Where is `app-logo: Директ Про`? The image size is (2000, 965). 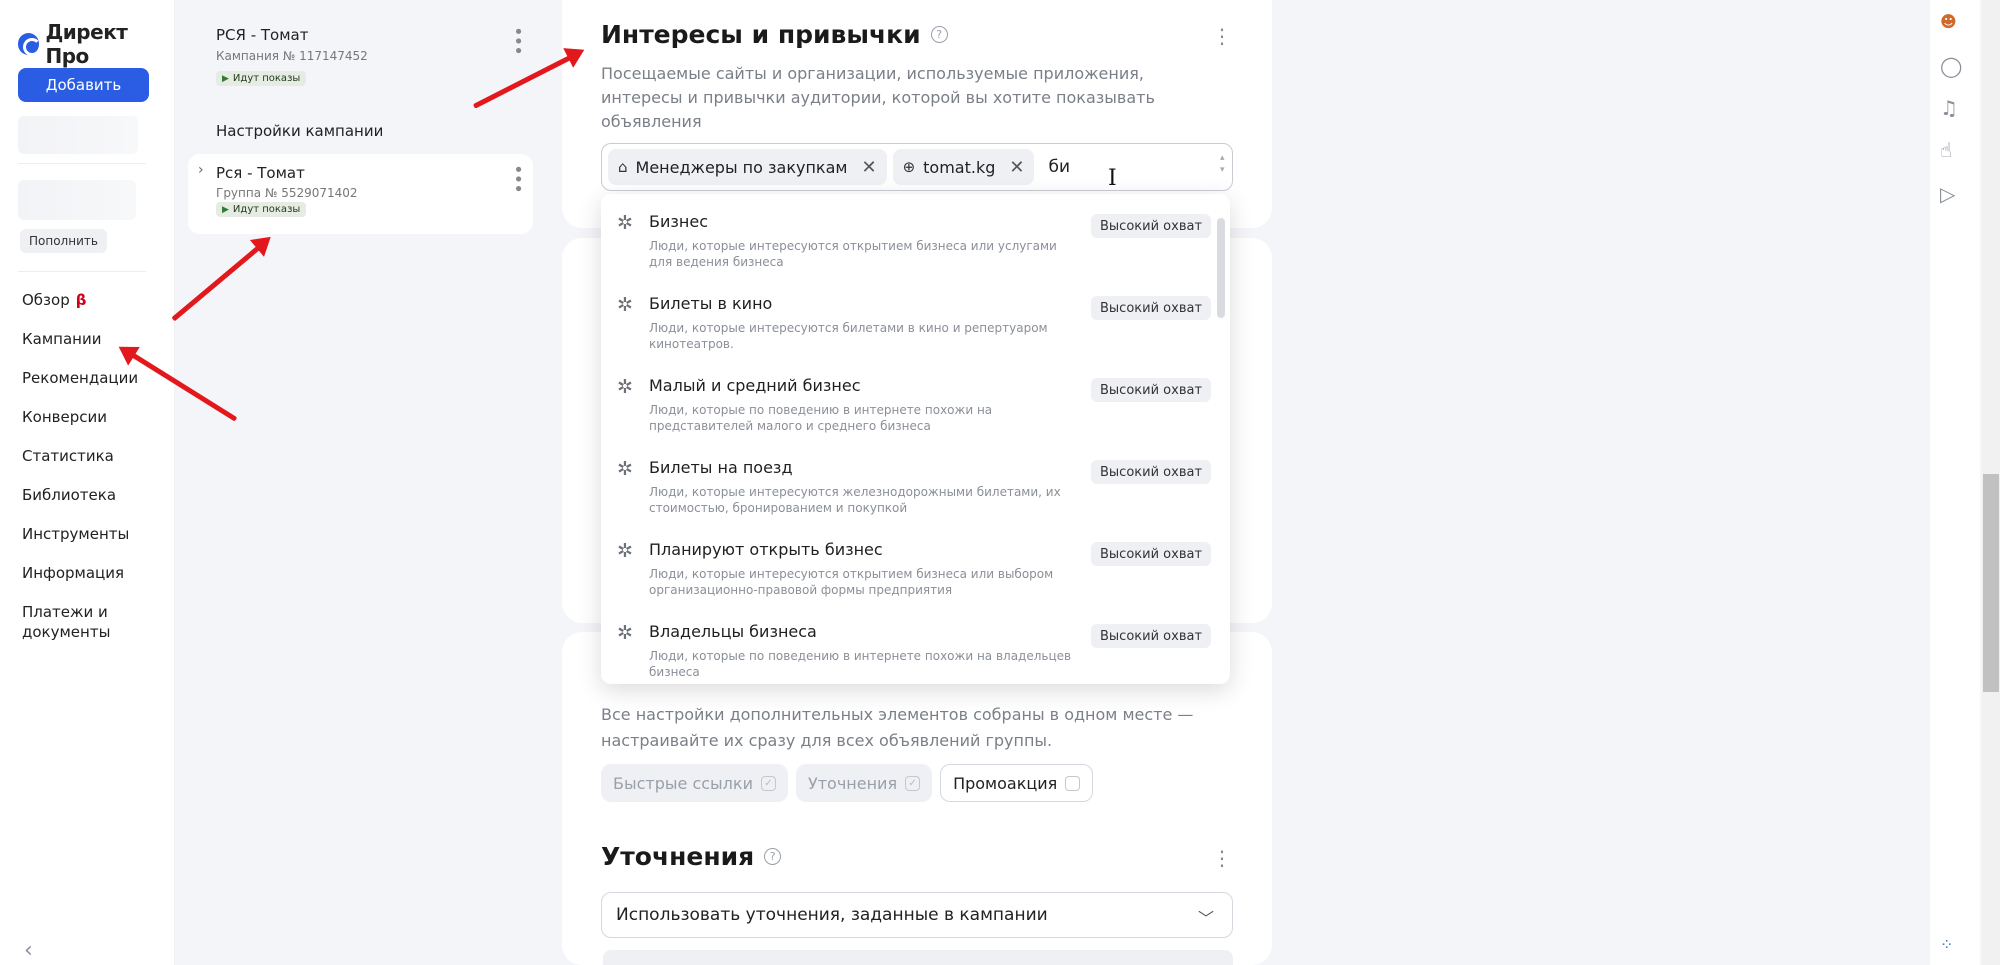
app-logo: Директ Про is located at coordinates (96, 44).